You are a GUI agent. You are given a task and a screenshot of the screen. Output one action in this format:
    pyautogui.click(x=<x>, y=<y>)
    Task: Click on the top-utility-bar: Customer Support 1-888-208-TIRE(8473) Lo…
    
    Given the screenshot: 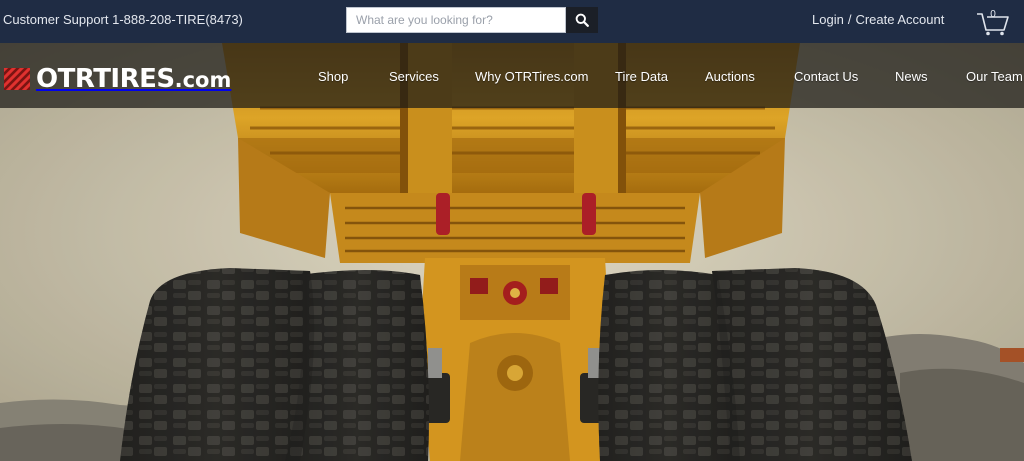 What is the action you would take?
    pyautogui.click(x=512, y=21)
    